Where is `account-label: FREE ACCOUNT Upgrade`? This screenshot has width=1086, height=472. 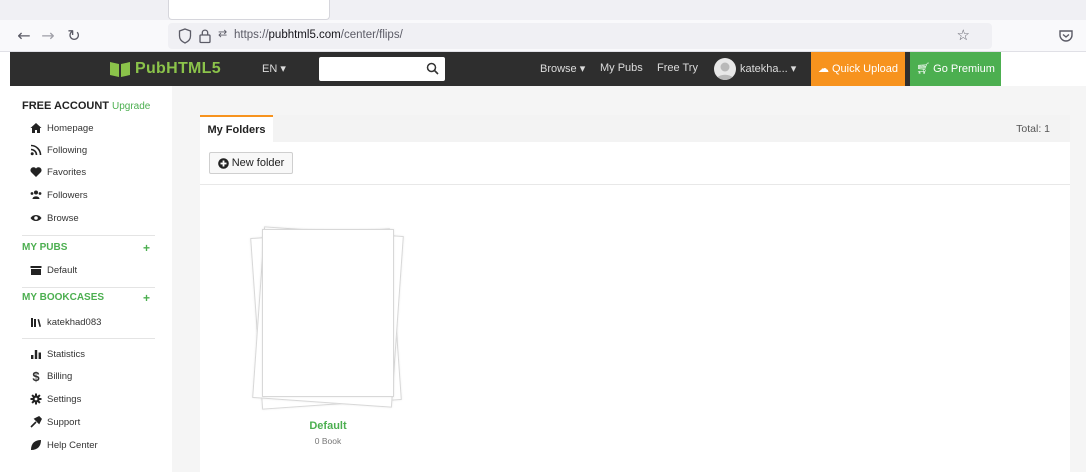 account-label: FREE ACCOUNT Upgrade is located at coordinates (86, 106).